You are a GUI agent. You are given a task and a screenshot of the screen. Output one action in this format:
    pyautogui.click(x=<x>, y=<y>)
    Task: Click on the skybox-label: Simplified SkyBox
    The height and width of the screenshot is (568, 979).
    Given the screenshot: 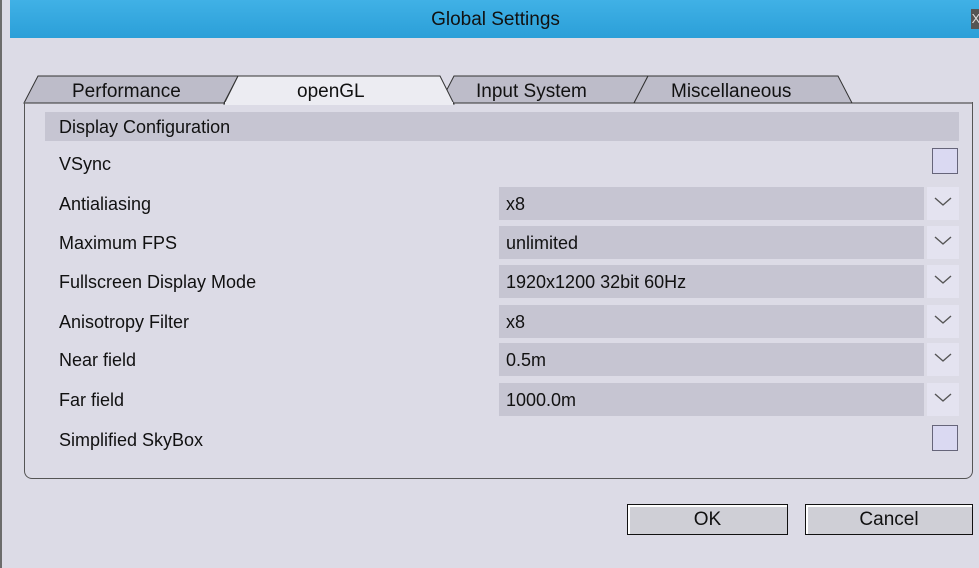 What is the action you would take?
    pyautogui.click(x=131, y=440)
    